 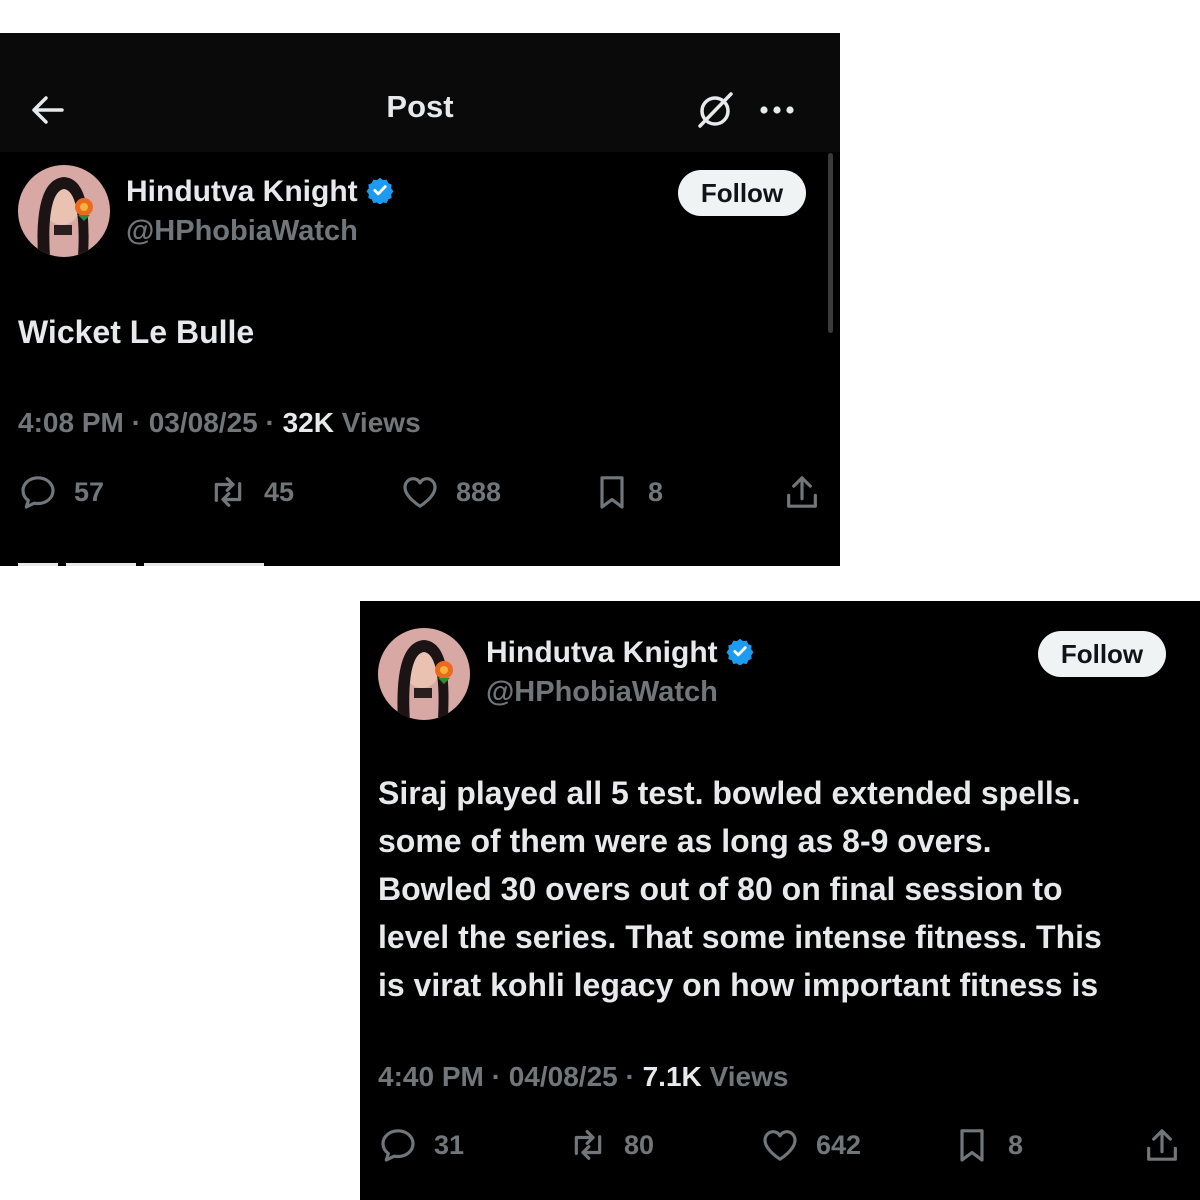 I want to click on reply-count: 57, so click(x=89, y=491).